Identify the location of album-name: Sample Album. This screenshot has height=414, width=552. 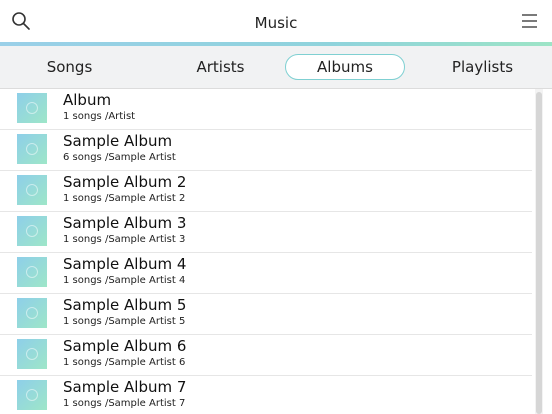
(118, 141).